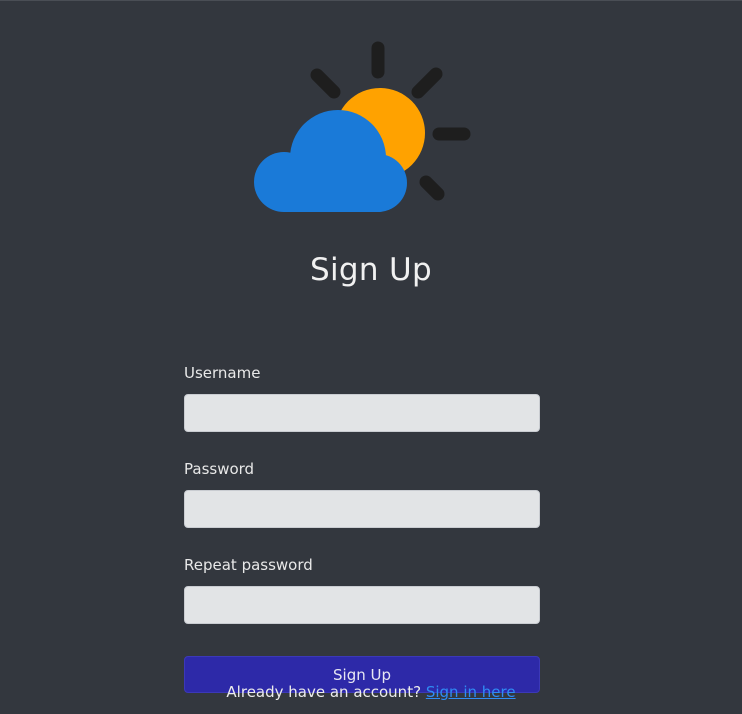  Describe the element at coordinates (219, 469) in the screenshot. I see `password-label: Password` at that location.